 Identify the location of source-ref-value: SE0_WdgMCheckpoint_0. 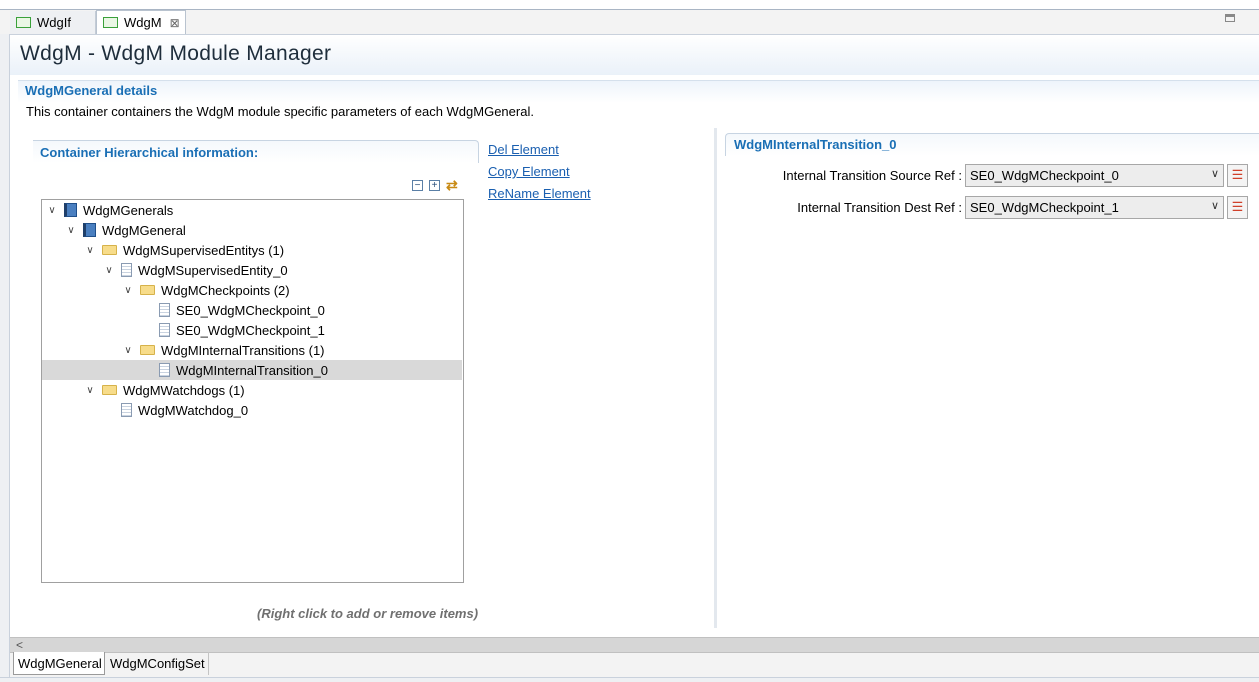
(1044, 175).